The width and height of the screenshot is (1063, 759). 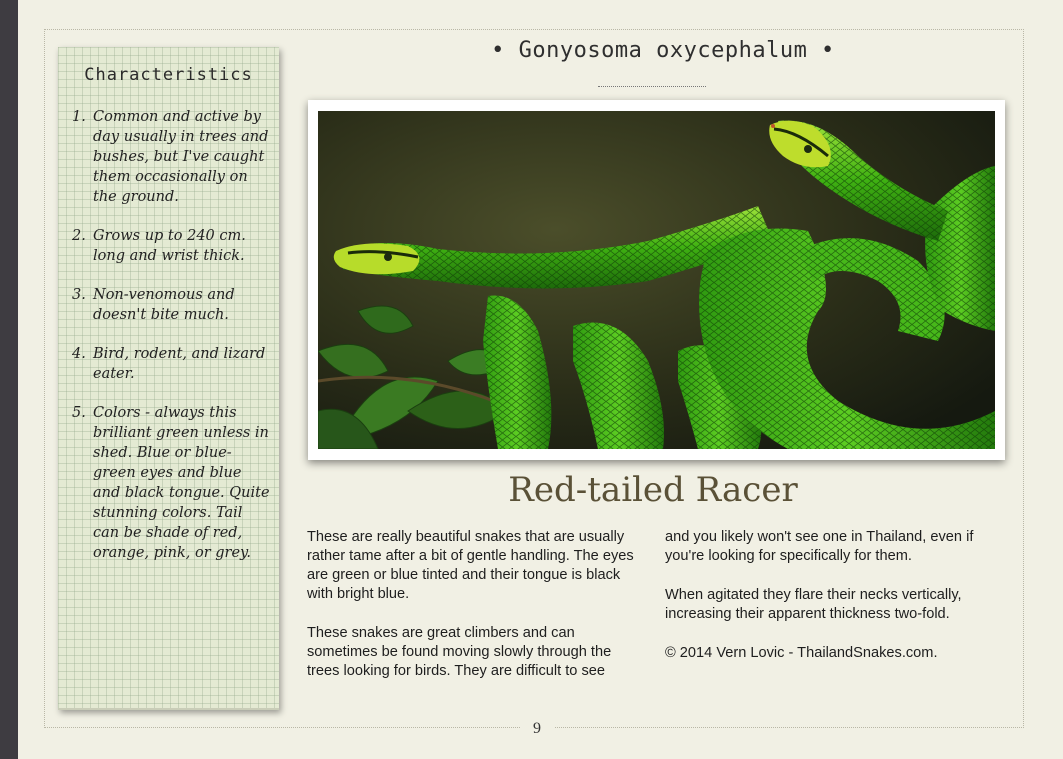 What do you see at coordinates (153, 305) in the screenshot?
I see `list-item: 3. Non-venomous and doesn't bite much.` at bounding box center [153, 305].